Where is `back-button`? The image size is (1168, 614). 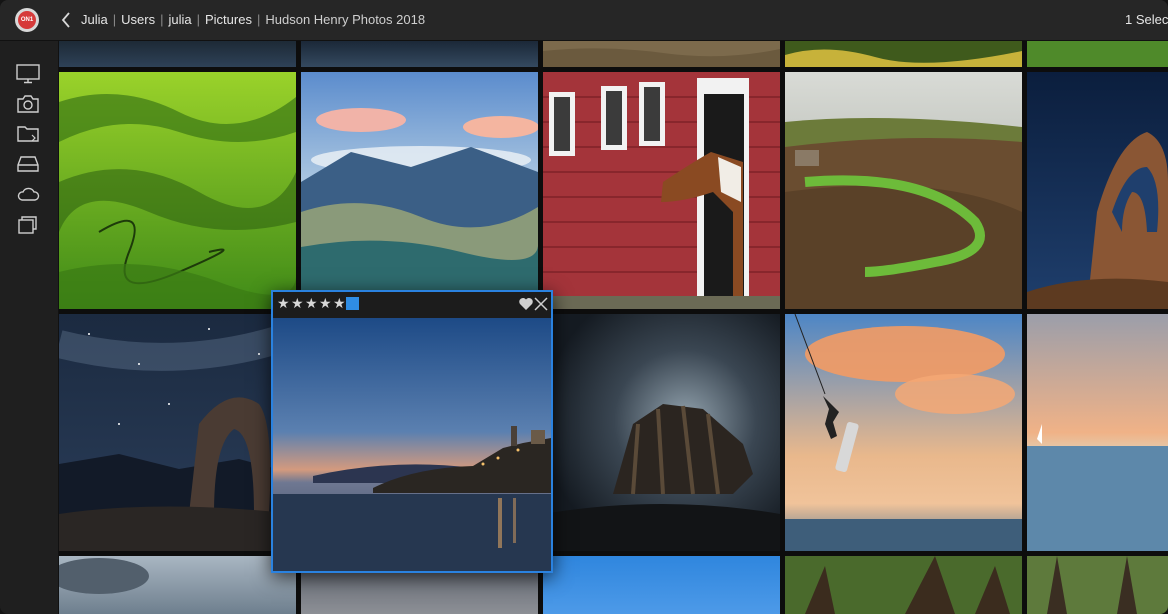 back-button is located at coordinates (66, 20).